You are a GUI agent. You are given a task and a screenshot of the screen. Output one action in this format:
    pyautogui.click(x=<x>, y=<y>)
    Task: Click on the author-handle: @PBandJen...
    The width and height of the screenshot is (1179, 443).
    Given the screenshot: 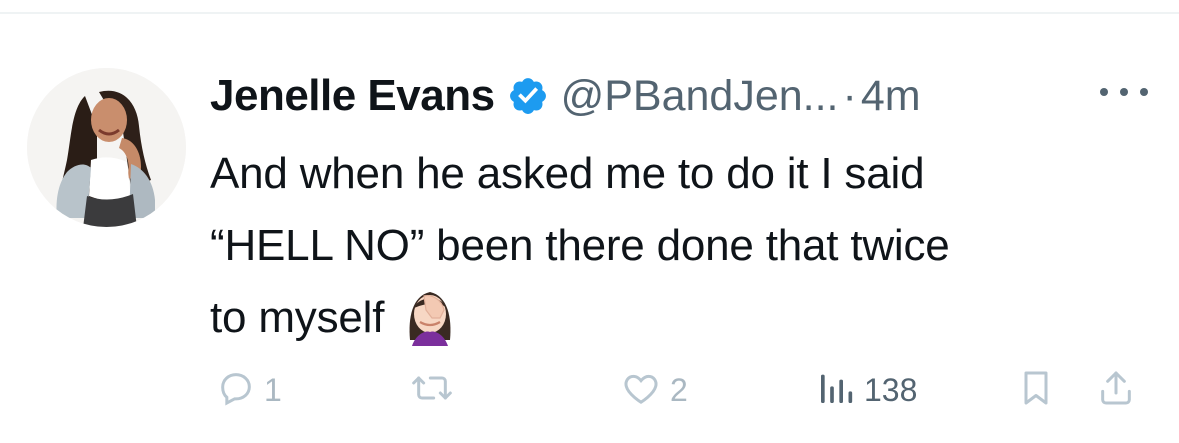 What is the action you would take?
    pyautogui.click(x=700, y=96)
    